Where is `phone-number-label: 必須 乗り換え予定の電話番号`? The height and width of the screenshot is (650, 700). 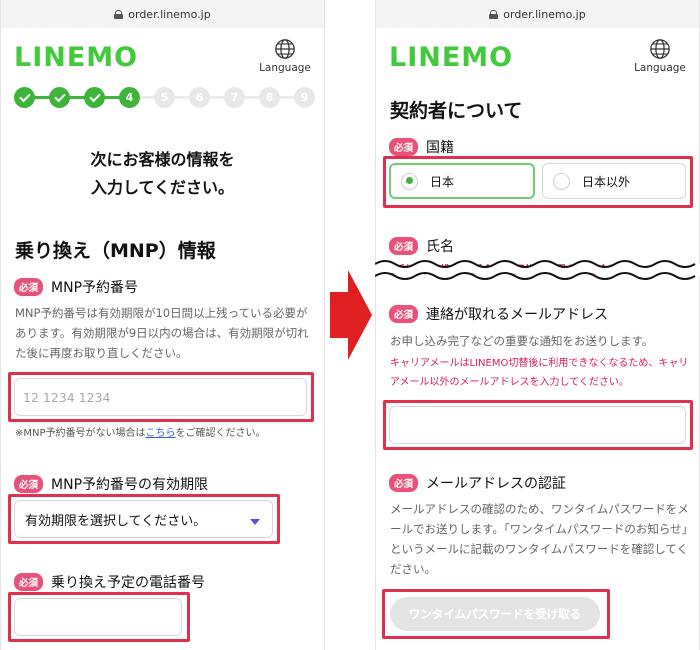
phone-number-label: 必須 乗り換え予定の電話番号 is located at coordinates (109, 582).